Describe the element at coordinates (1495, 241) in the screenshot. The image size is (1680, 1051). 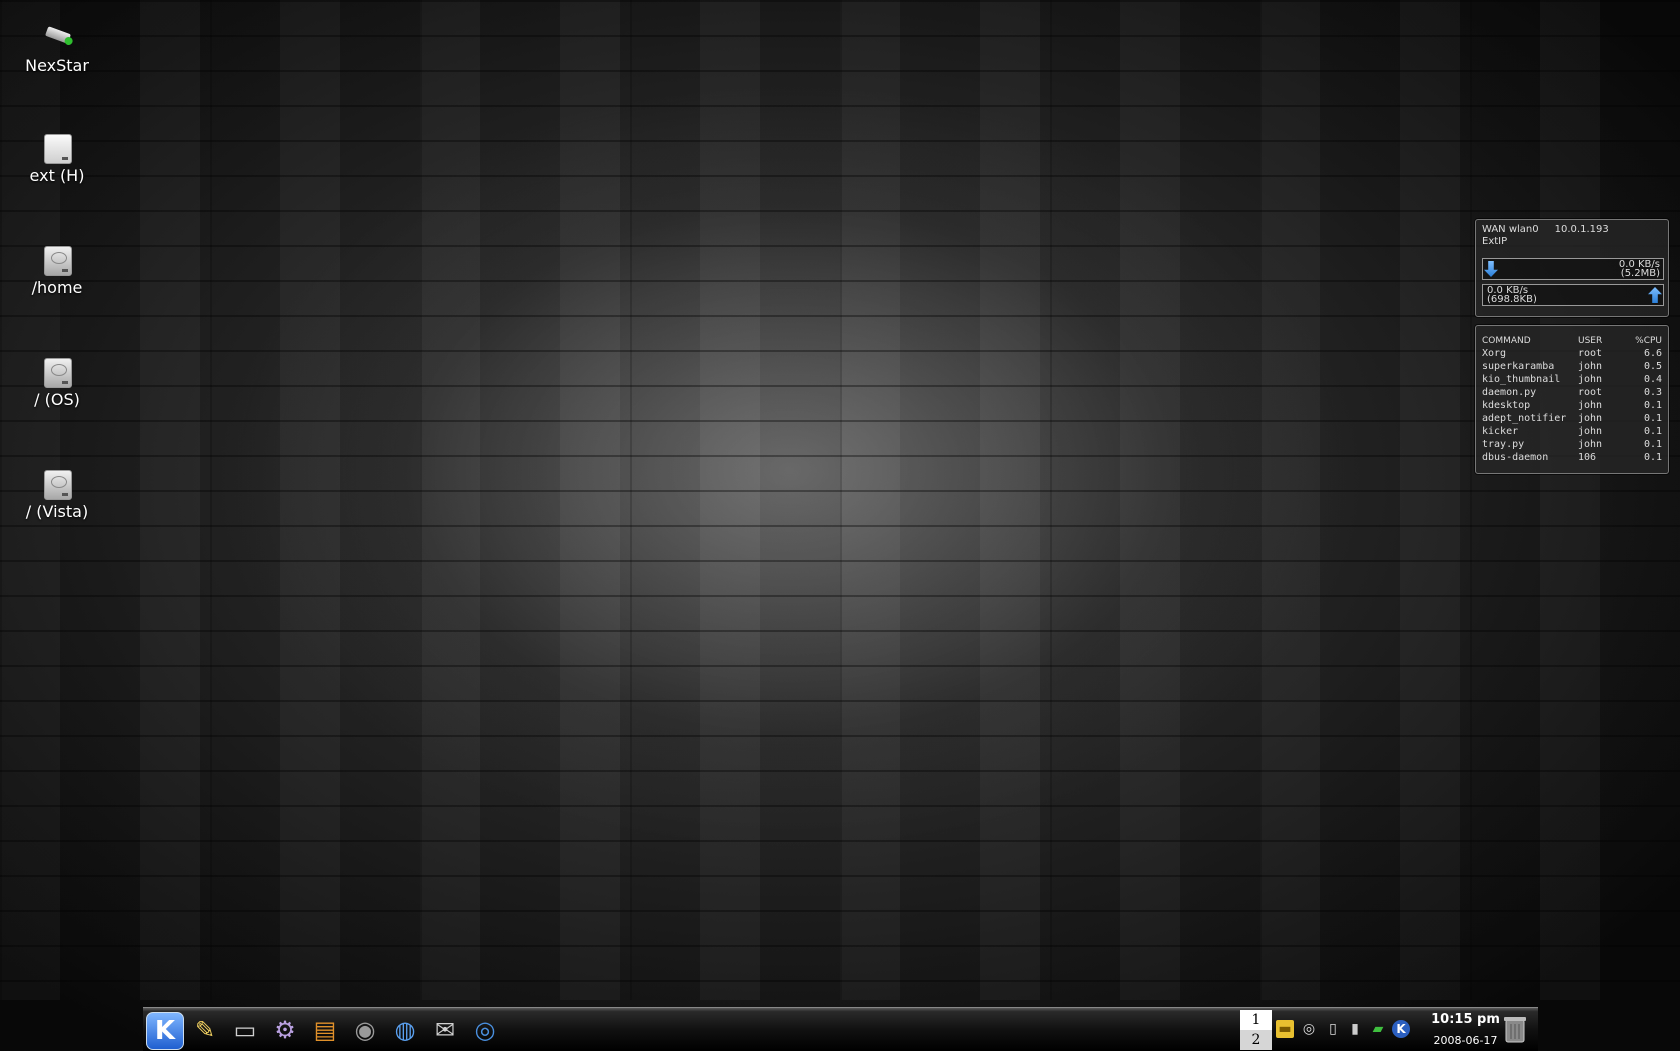
I see `ext-ip-label: ExtIP` at that location.